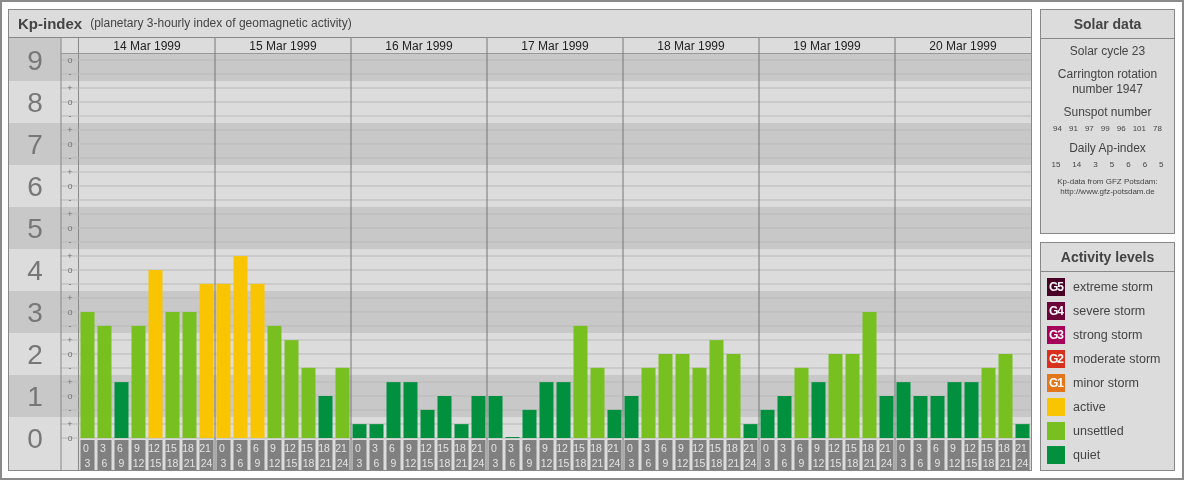  What do you see at coordinates (1098, 431) in the screenshot?
I see `level-label: unsettled` at bounding box center [1098, 431].